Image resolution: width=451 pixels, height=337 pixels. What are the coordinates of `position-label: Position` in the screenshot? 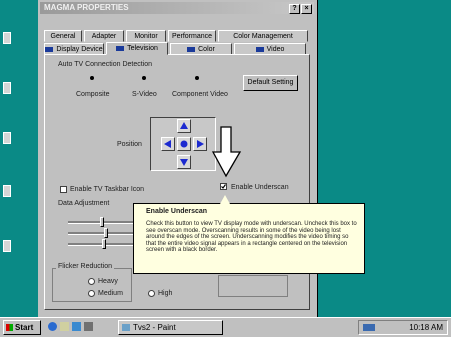 It's located at (129, 144).